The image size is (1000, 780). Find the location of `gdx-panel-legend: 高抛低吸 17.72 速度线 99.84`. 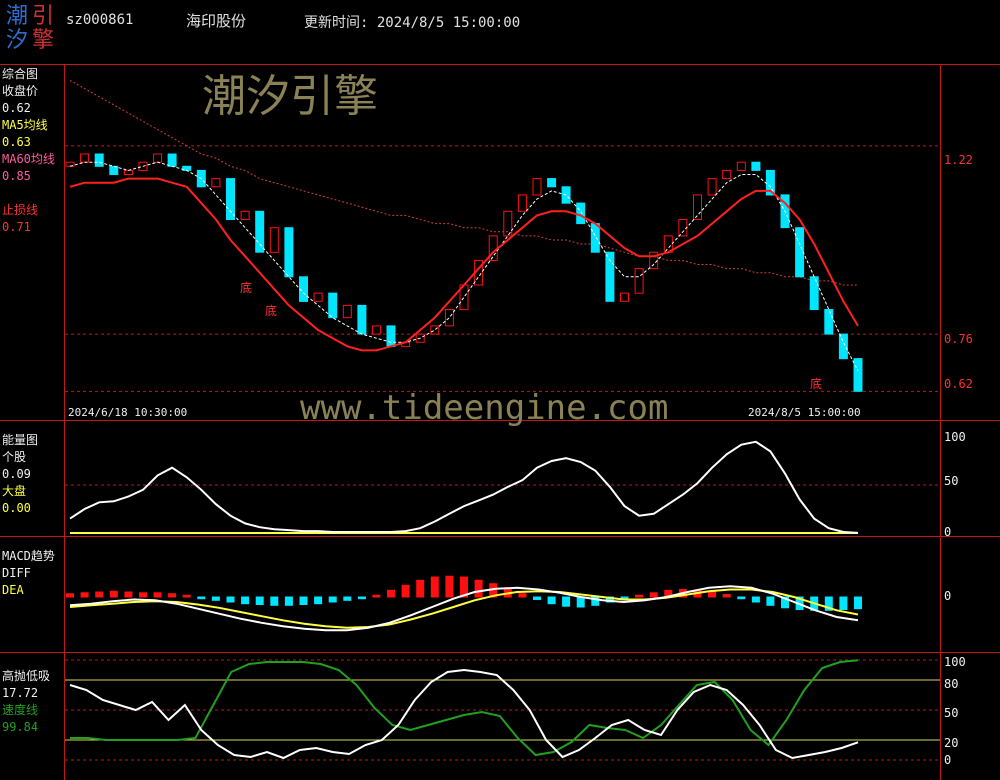

gdx-panel-legend: 高抛低吸 17.72 速度线 99.84 is located at coordinates (26, 702).